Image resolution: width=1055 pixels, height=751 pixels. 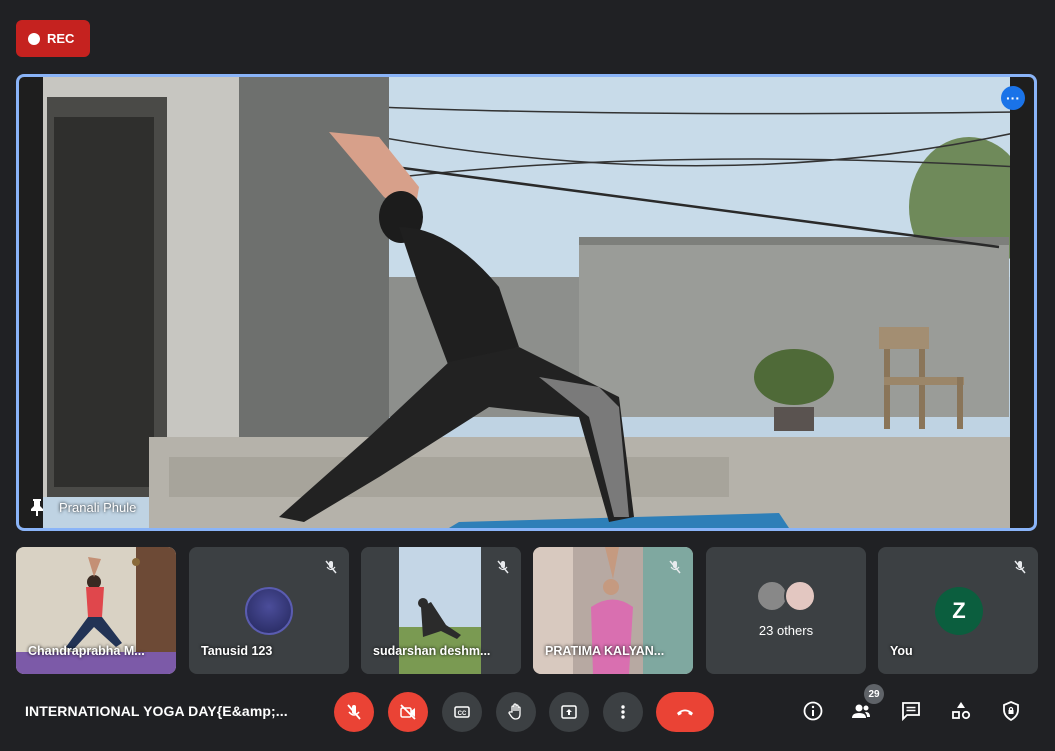 I want to click on shield-lock-icon, so click(x=1011, y=711).